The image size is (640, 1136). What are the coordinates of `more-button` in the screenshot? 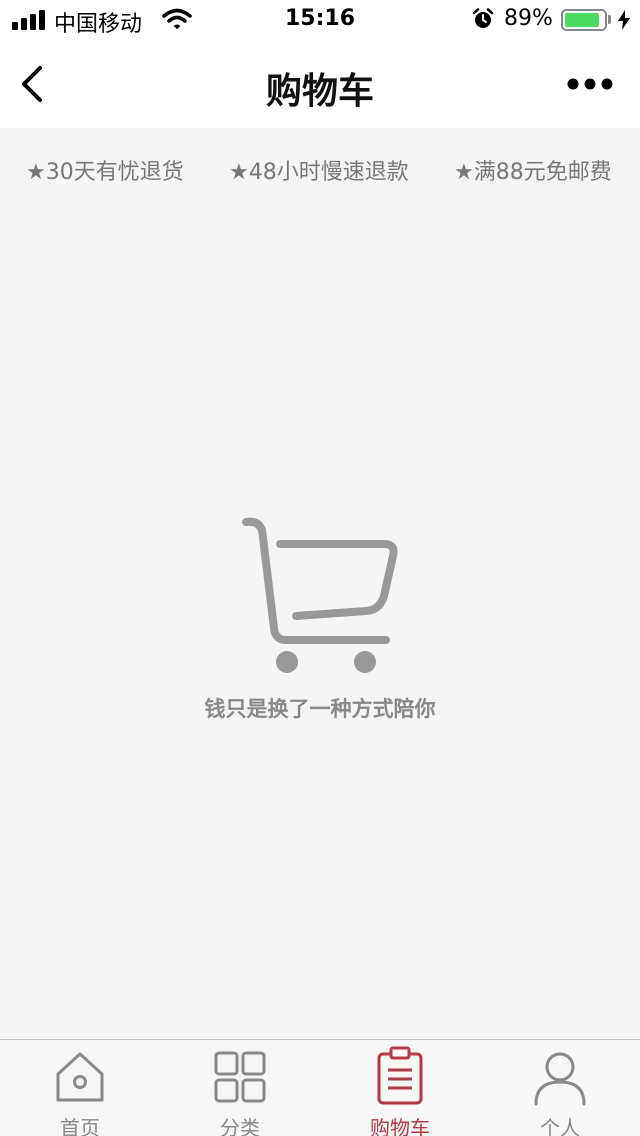 It's located at (590, 84).